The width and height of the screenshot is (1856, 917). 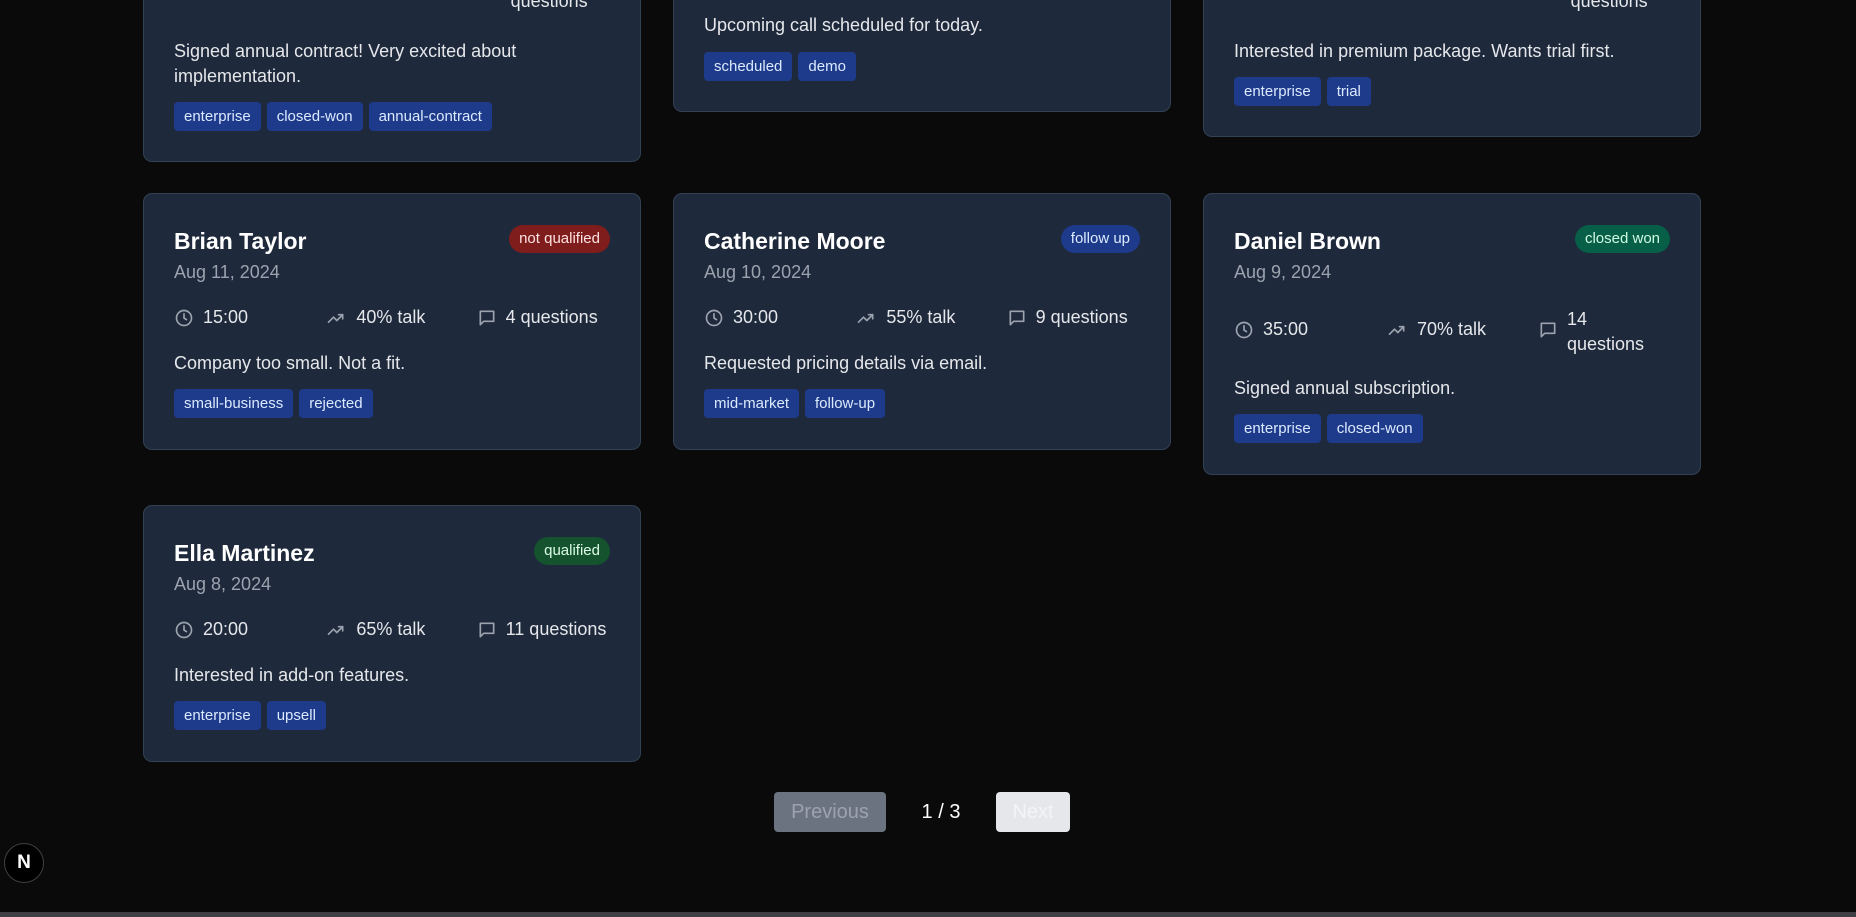 I want to click on call-summary: Company too small. Not a fit., so click(x=290, y=363).